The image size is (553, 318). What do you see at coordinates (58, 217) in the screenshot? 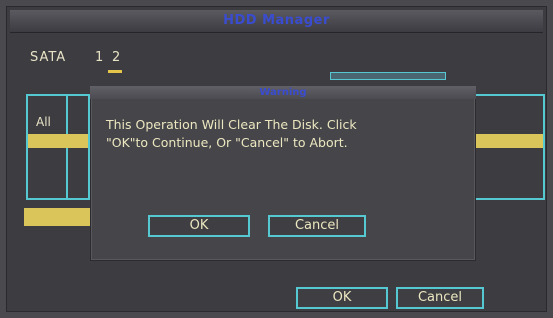
I see `format-button` at bounding box center [58, 217].